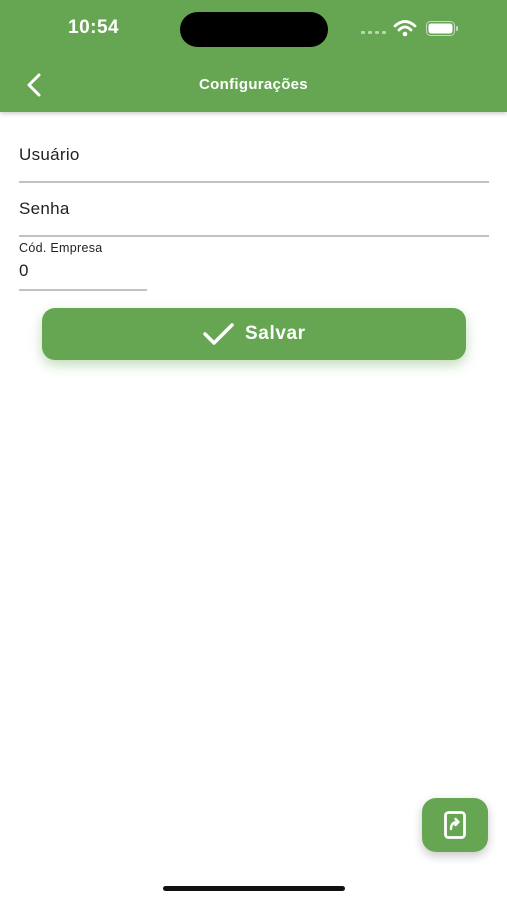 Image resolution: width=507 pixels, height=900 pixels. I want to click on app-header: 10:54 Configurações, so click(253, 56).